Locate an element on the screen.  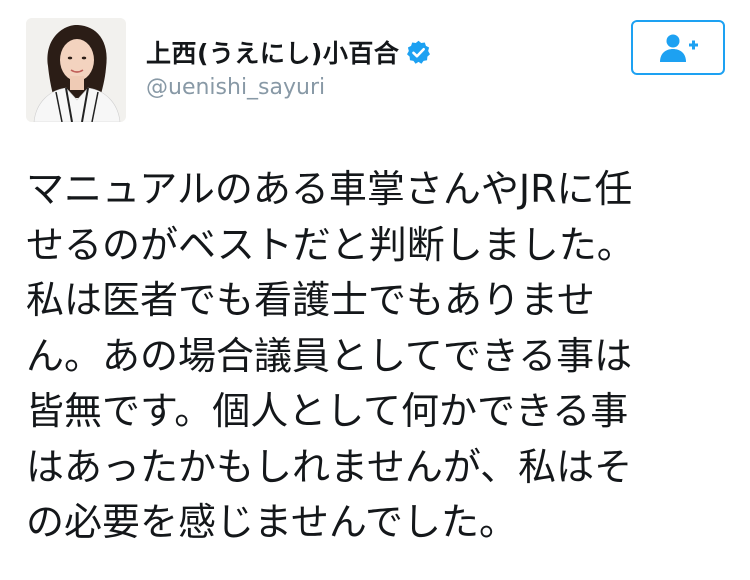
tweet-line: ん。あの場合議員としてできる事は is located at coordinates (329, 355).